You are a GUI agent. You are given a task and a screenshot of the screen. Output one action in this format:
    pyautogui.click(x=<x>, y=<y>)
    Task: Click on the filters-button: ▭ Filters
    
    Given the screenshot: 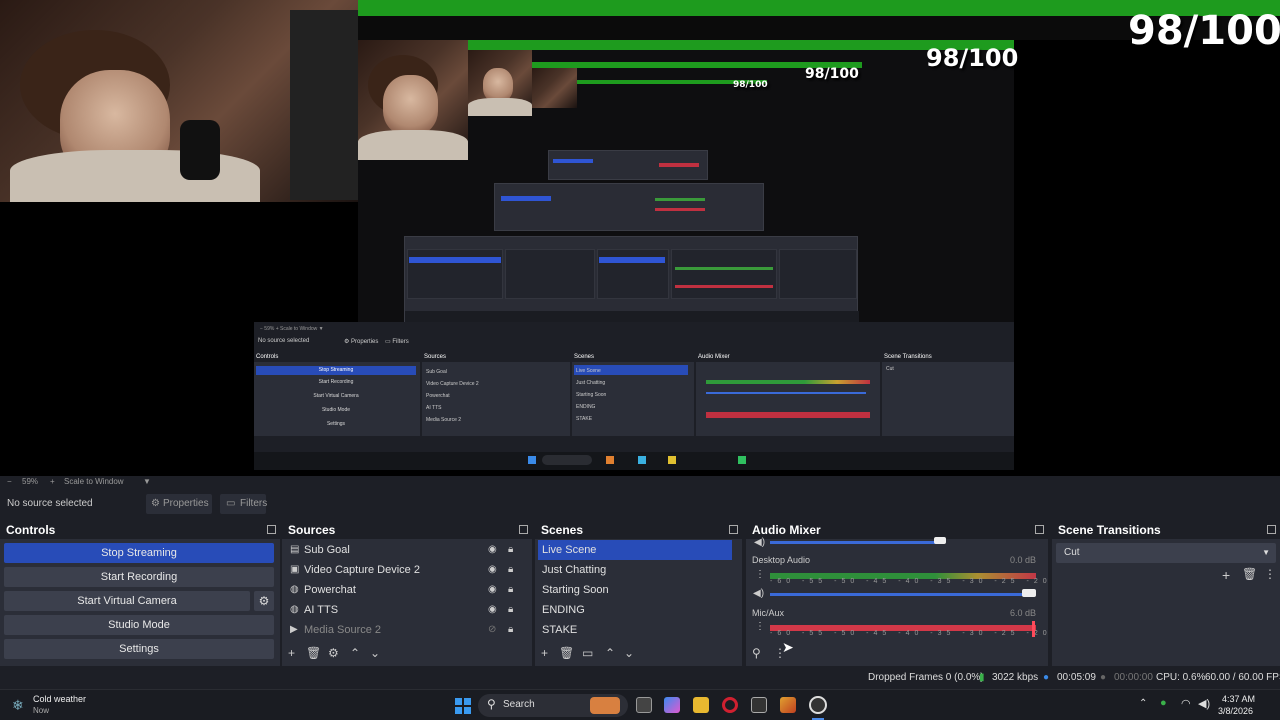 What is the action you would take?
    pyautogui.click(x=243, y=504)
    